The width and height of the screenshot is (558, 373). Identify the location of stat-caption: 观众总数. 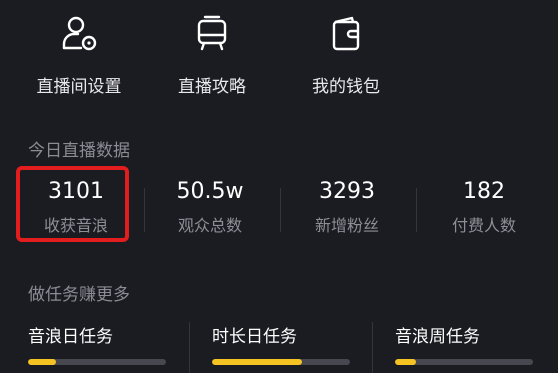
(209, 225).